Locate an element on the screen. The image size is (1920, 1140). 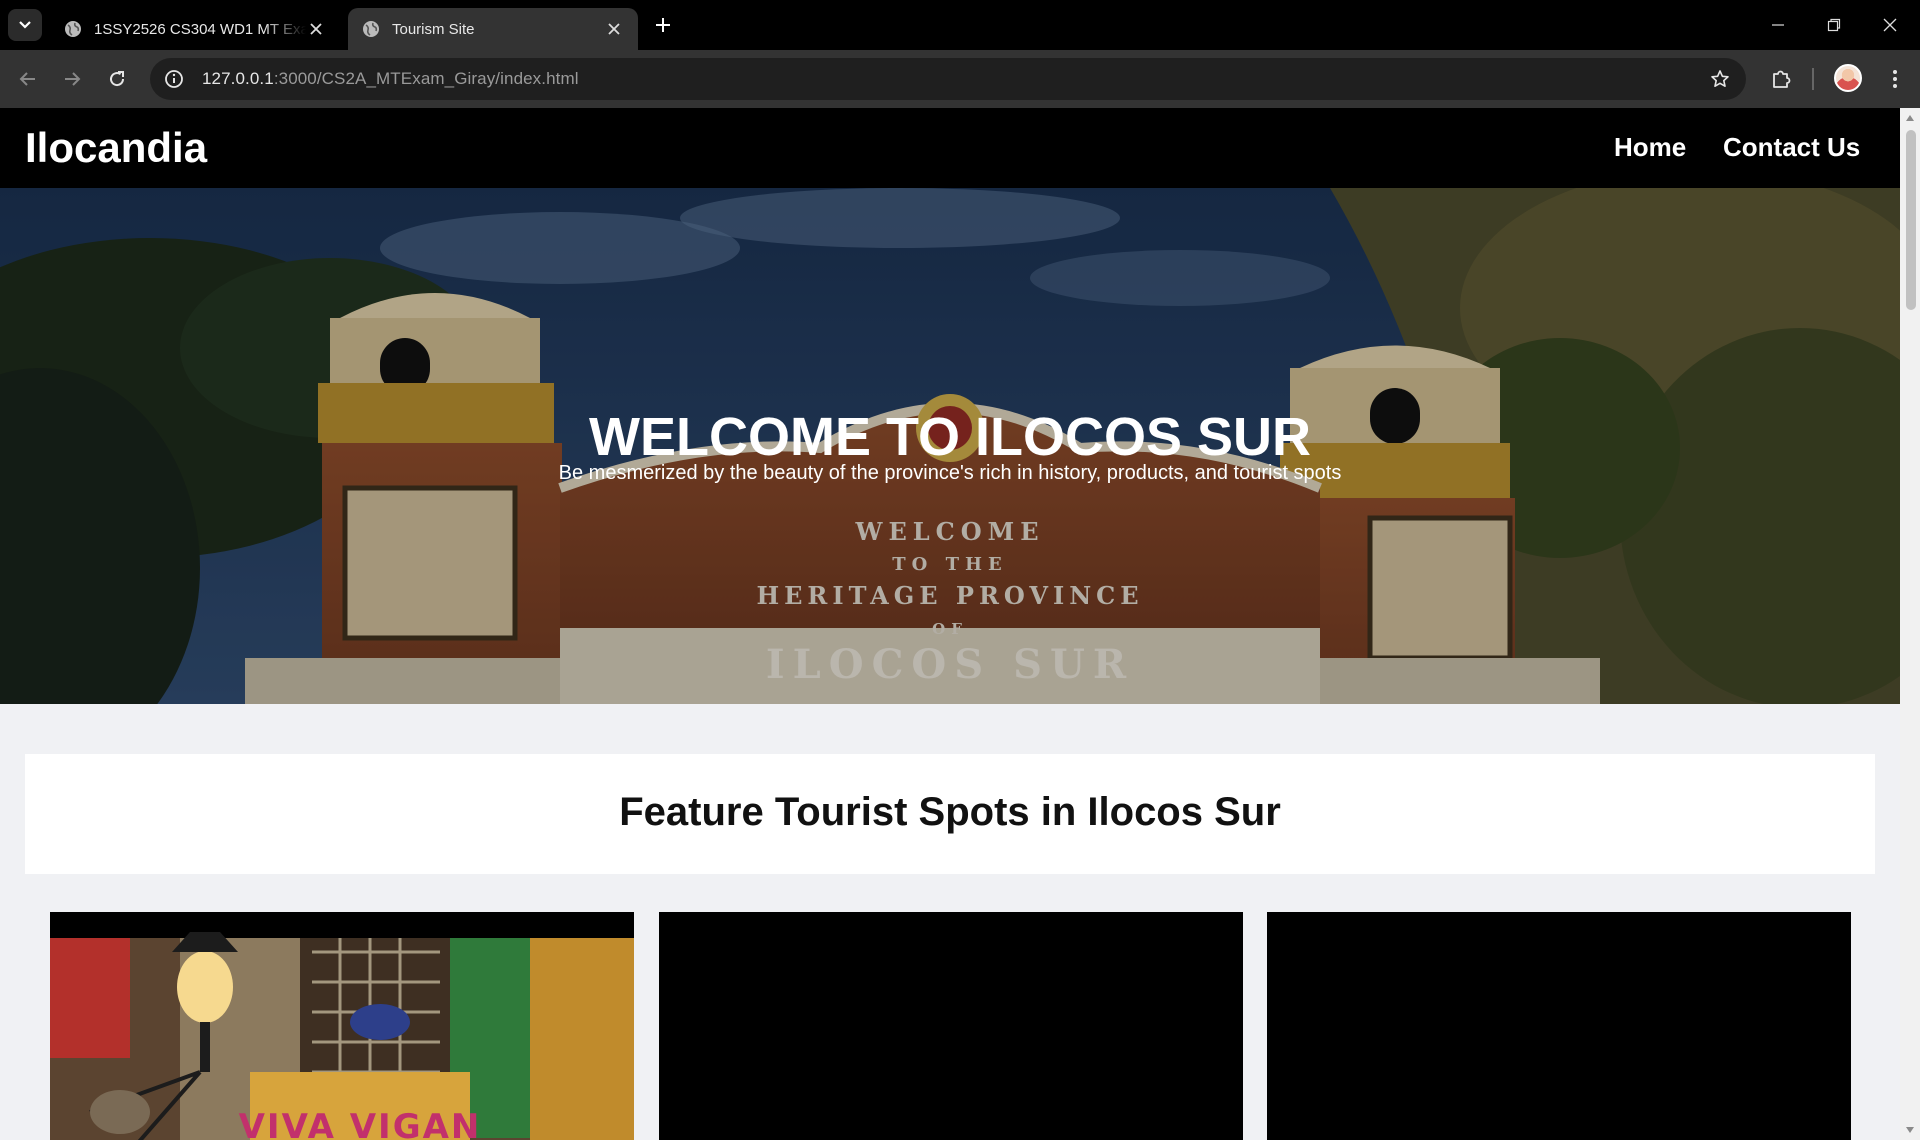
url-host: 127.0.0.1 is located at coordinates (238, 78).